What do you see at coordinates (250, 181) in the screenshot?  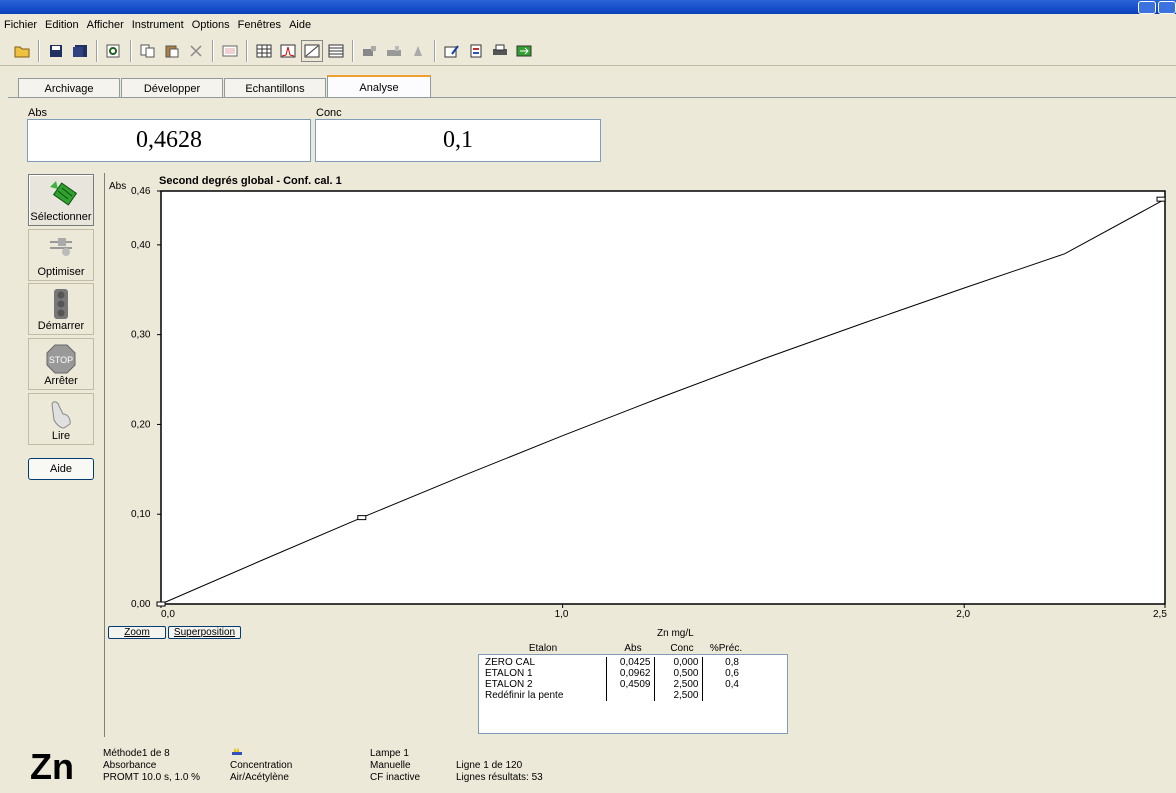 I see `chart-title: Second degrés global - Conf. cal. 1` at bounding box center [250, 181].